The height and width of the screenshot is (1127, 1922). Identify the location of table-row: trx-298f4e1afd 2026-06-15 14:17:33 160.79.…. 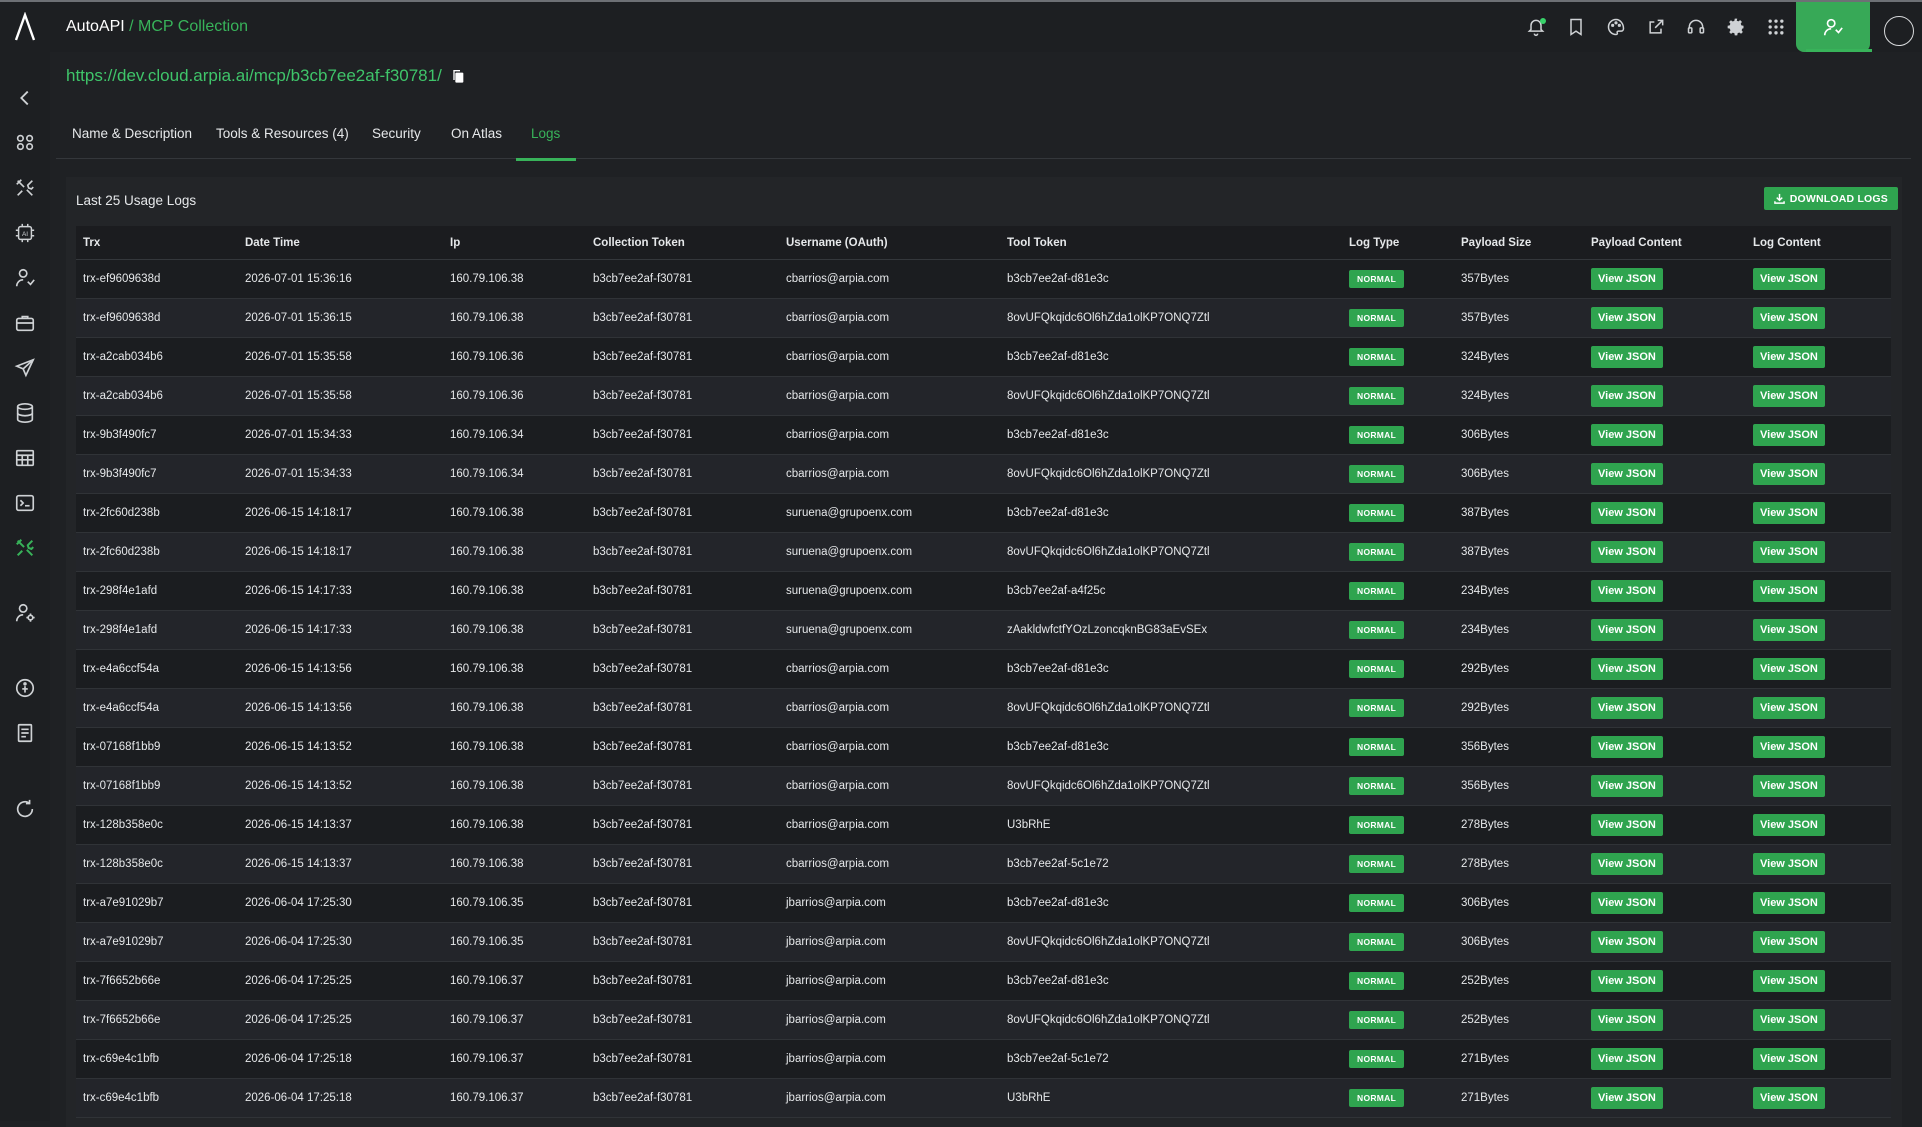
(983, 630).